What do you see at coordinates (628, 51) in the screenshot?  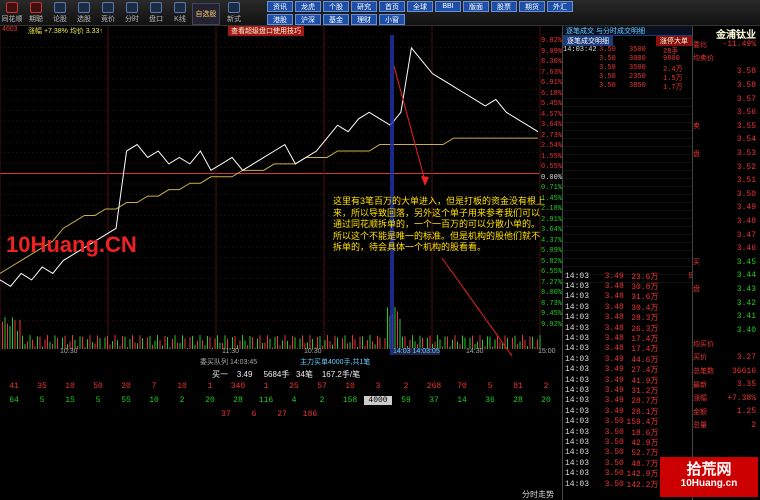 I see `tick-row: 14:03:42 3.50 3500 28手` at bounding box center [628, 51].